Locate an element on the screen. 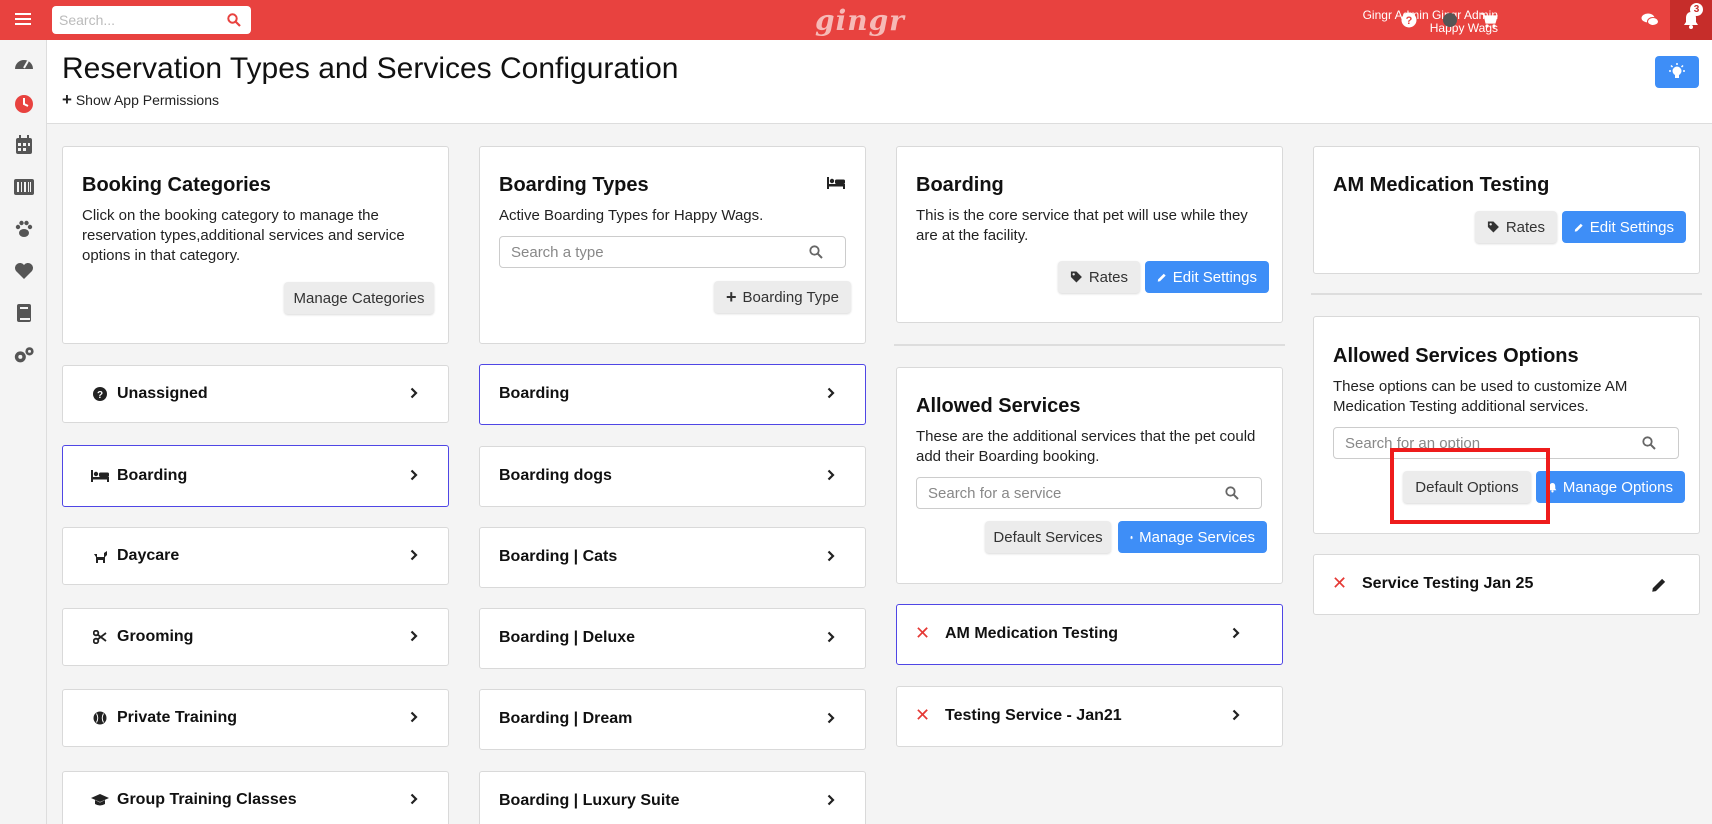  option-search-input is located at coordinates (1480, 443).